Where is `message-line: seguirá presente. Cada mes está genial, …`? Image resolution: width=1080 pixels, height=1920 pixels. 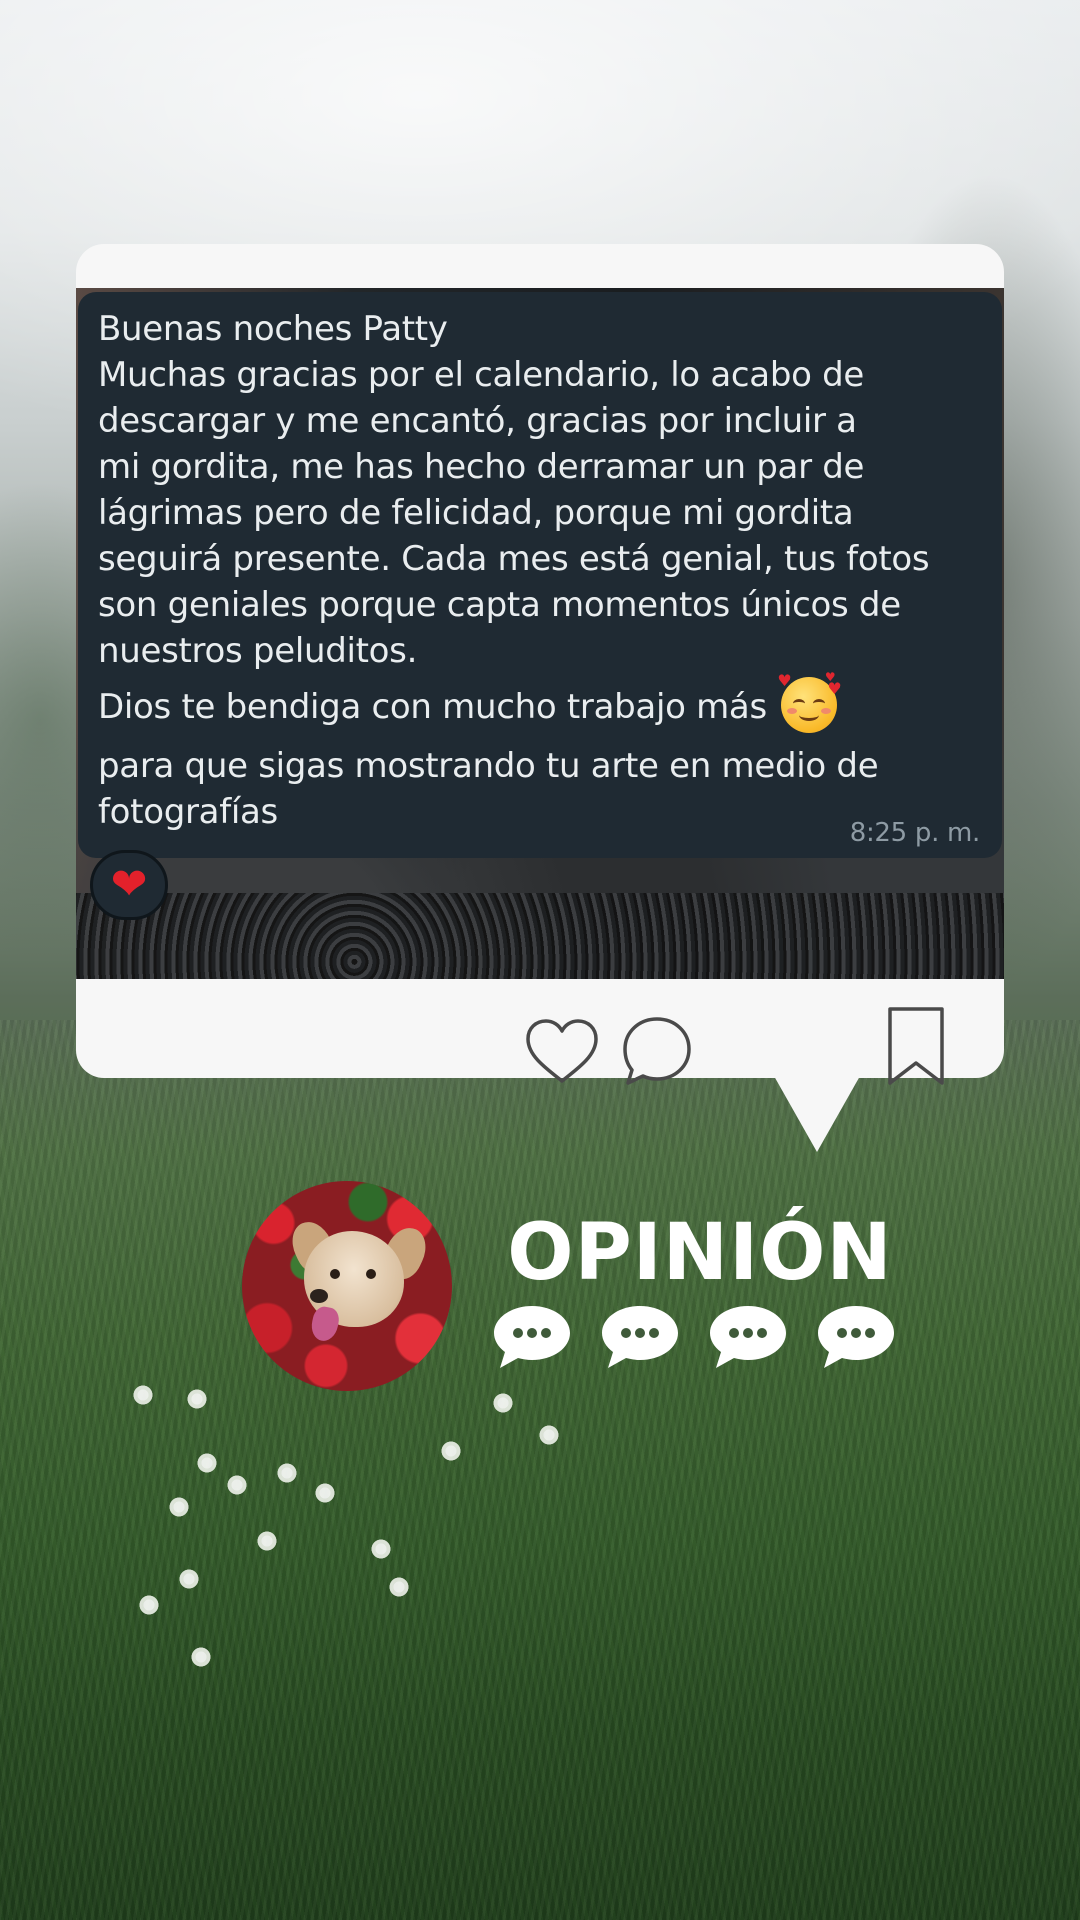
message-line: seguirá presente. Cada mes está genial, … is located at coordinates (514, 559).